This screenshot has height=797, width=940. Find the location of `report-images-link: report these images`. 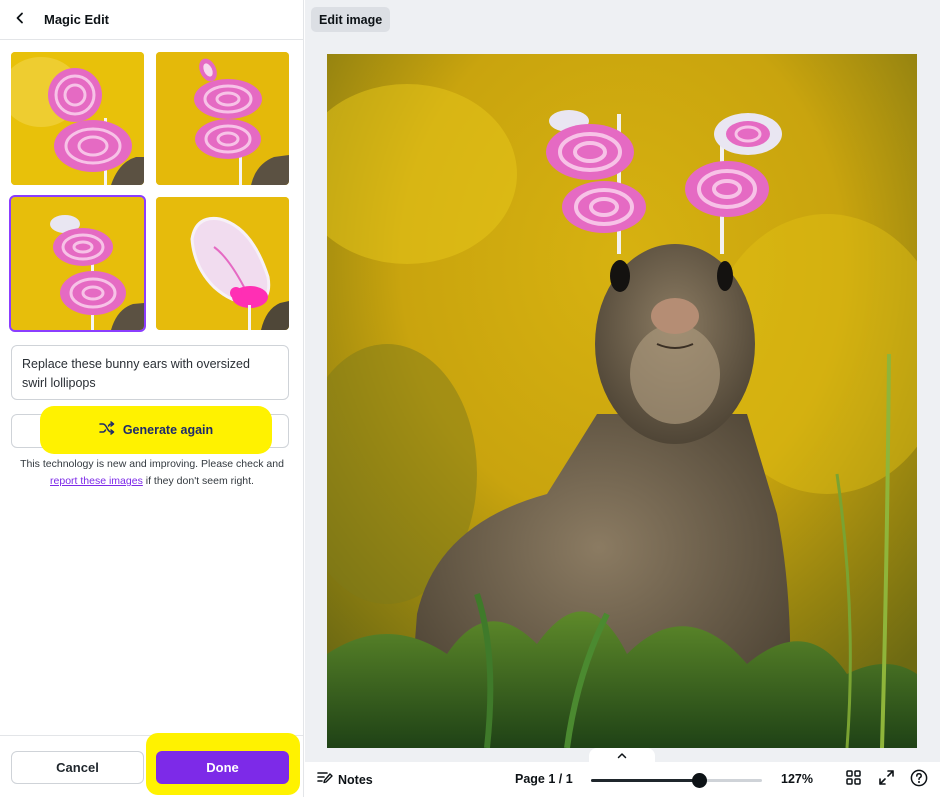

report-images-link: report these images is located at coordinates (96, 481).